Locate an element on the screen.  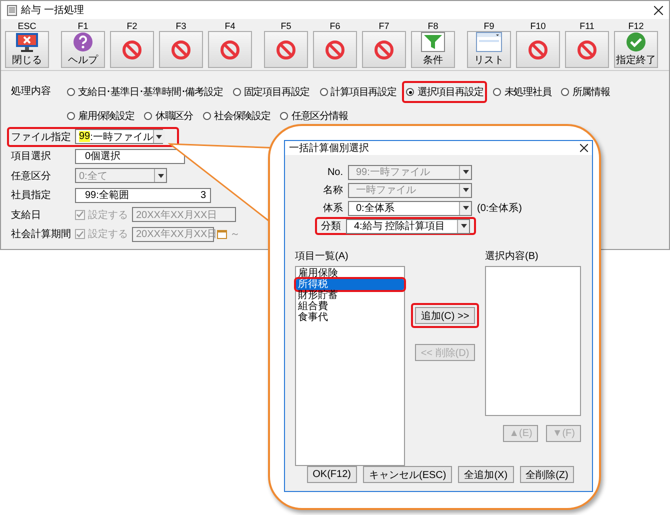
function-key-label: F5 is located at coordinates (286, 26).